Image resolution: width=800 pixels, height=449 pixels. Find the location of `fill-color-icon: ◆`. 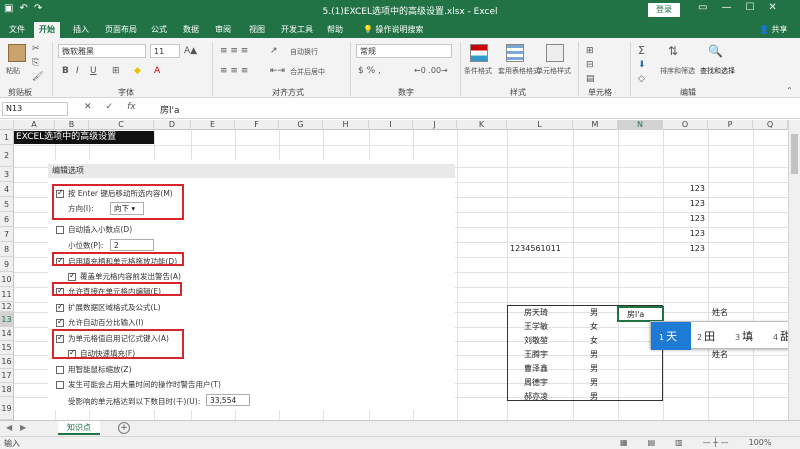

fill-color-icon: ◆ is located at coordinates (137, 71).